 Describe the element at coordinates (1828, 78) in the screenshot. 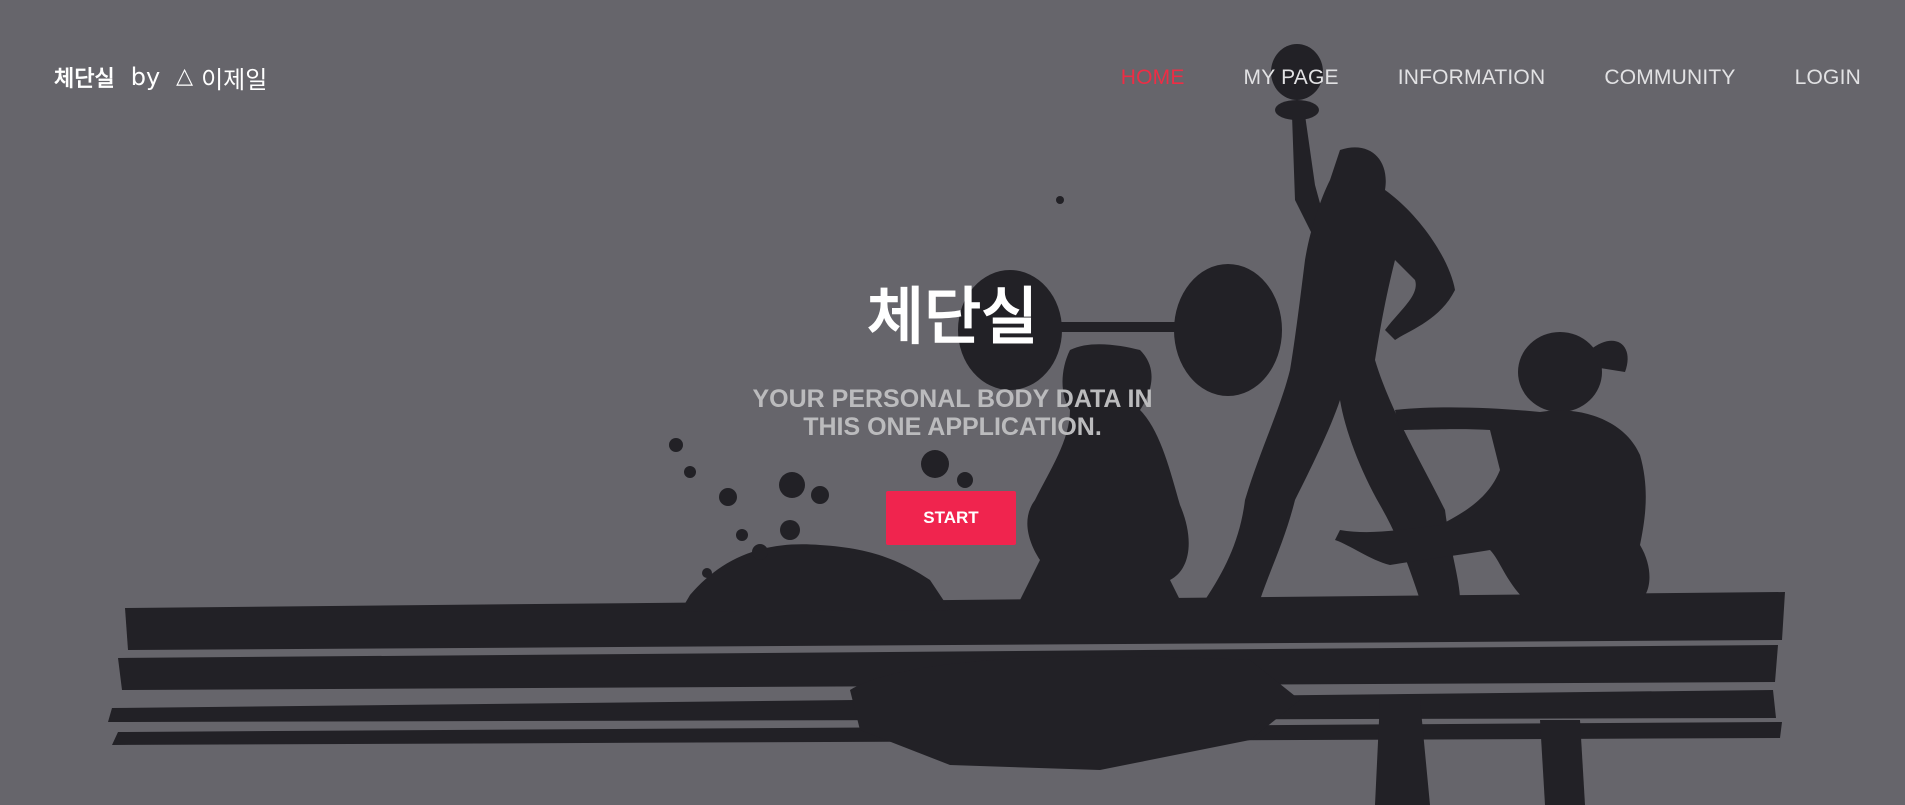

I see `nav-login: LOGIN` at that location.